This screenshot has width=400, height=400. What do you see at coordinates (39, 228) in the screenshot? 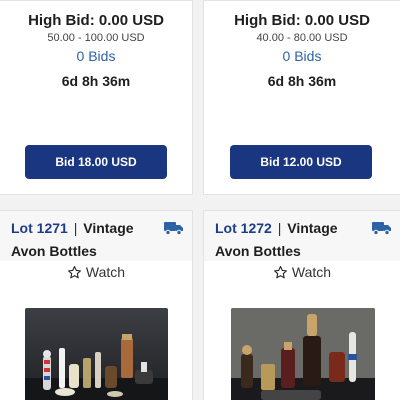
I see `lot-number: Lot 1271` at bounding box center [39, 228].